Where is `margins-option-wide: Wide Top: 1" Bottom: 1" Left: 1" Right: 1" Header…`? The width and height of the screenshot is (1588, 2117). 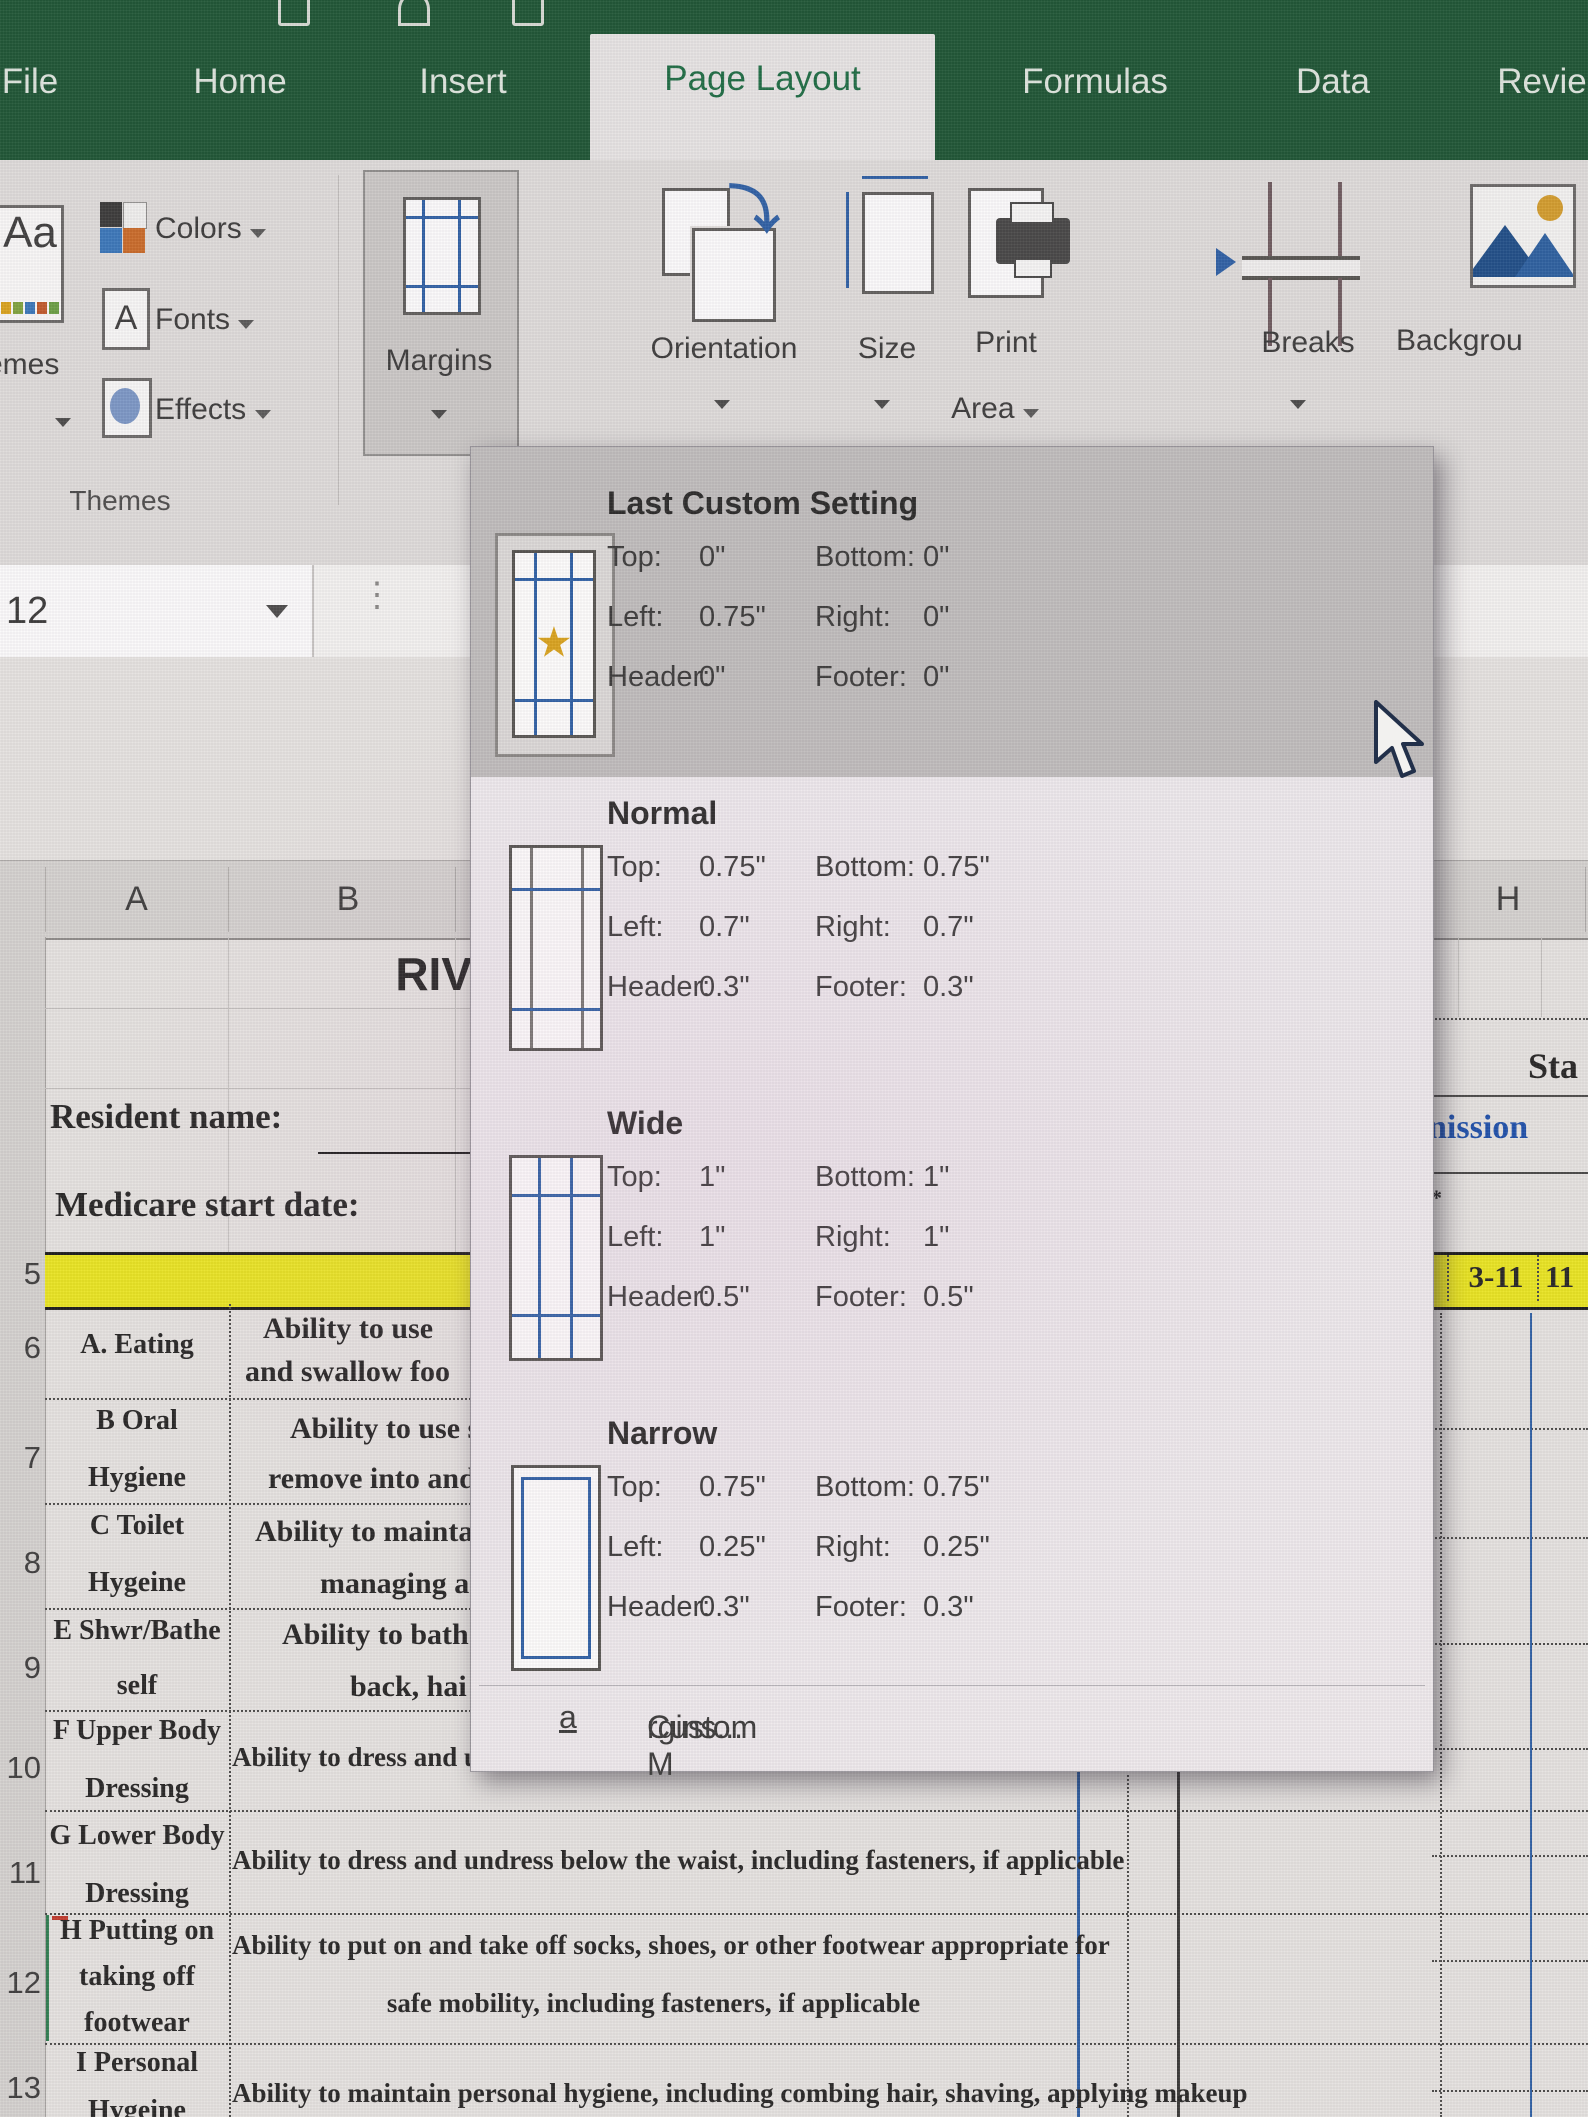
margins-option-wide: Wide Top: 1" Bottom: 1" Left: 1" Right: 1" Header… is located at coordinates (952, 1260).